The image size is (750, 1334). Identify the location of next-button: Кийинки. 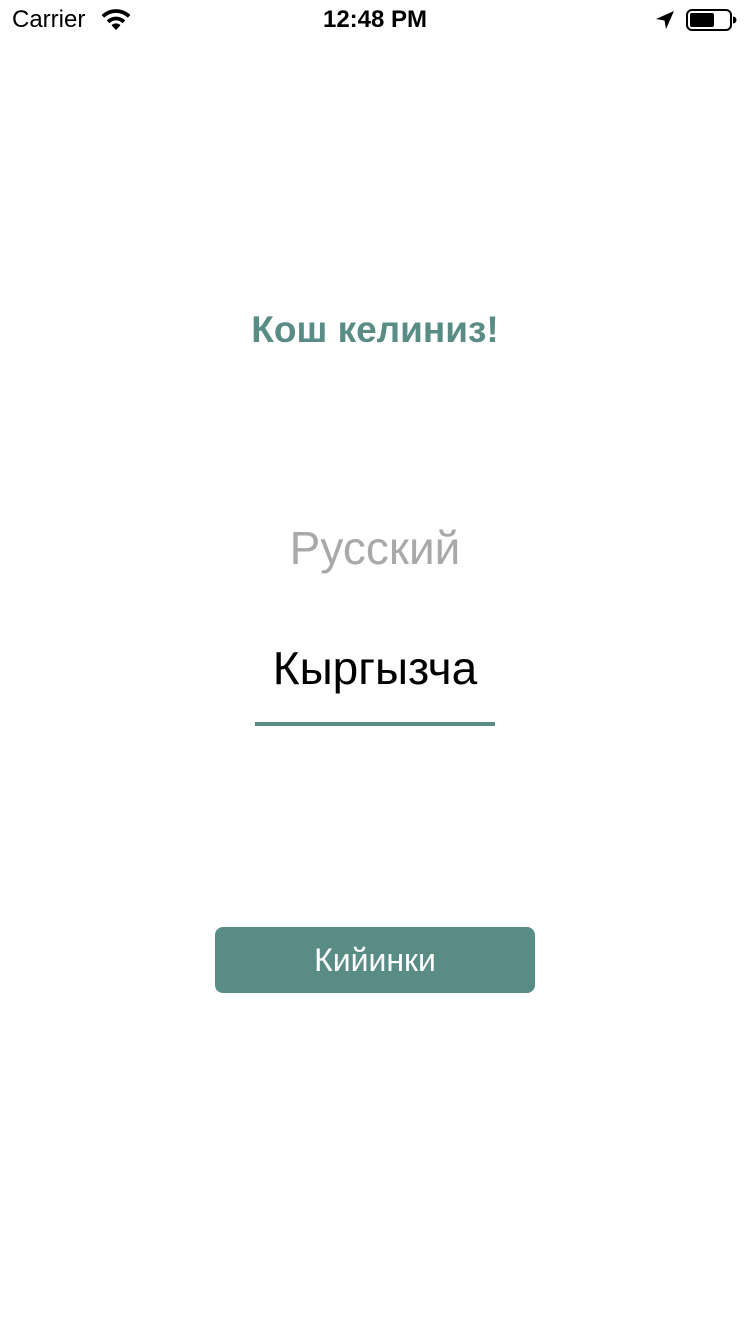
(375, 960).